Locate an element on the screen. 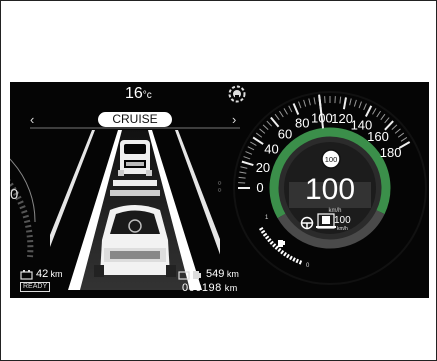 Image resolution: width=437 pixels, height=361 pixels. outside-temperature: 16°c is located at coordinates (138, 94).